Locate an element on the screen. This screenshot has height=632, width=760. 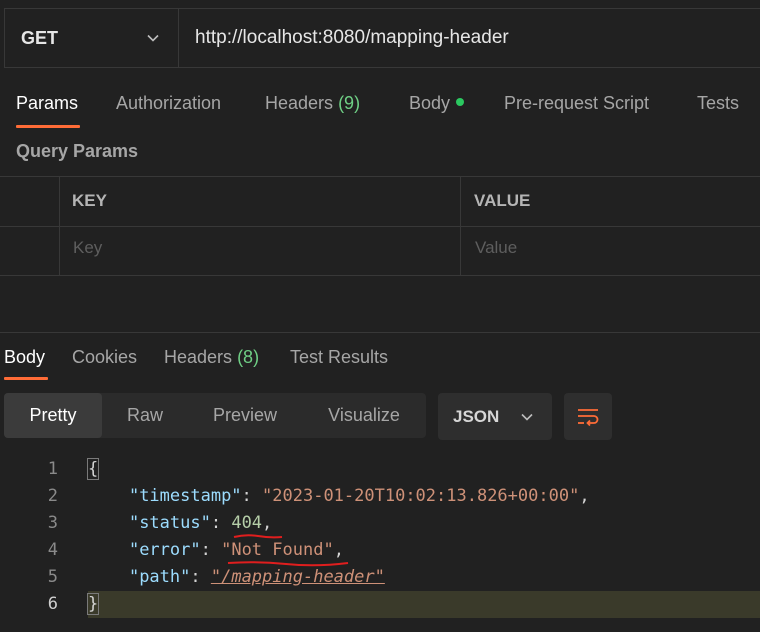
method-select: GET is located at coordinates (92, 38).